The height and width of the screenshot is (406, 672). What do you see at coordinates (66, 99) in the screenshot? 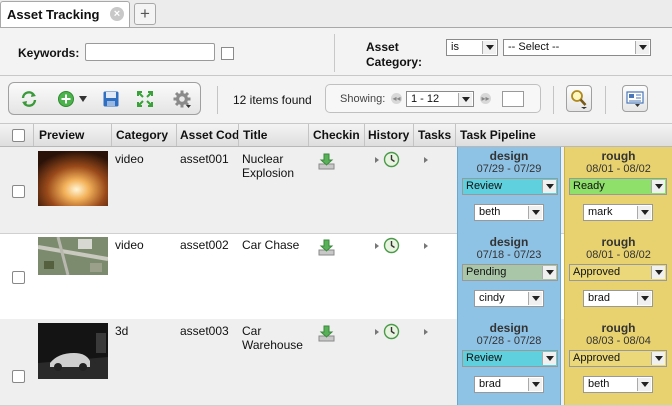
I see `add-icon` at bounding box center [66, 99].